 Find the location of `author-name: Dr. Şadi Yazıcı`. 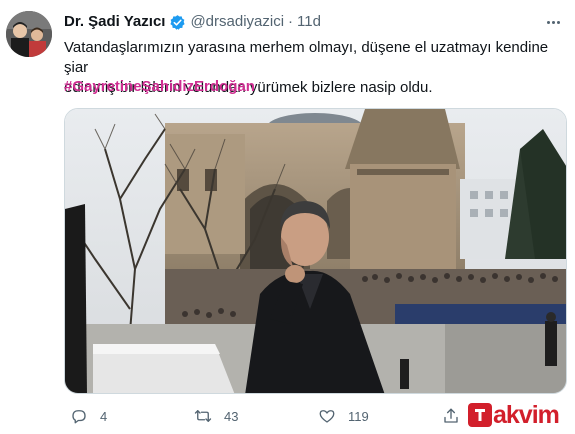

author-name: Dr. Şadi Yazıcı is located at coordinates (114, 22).